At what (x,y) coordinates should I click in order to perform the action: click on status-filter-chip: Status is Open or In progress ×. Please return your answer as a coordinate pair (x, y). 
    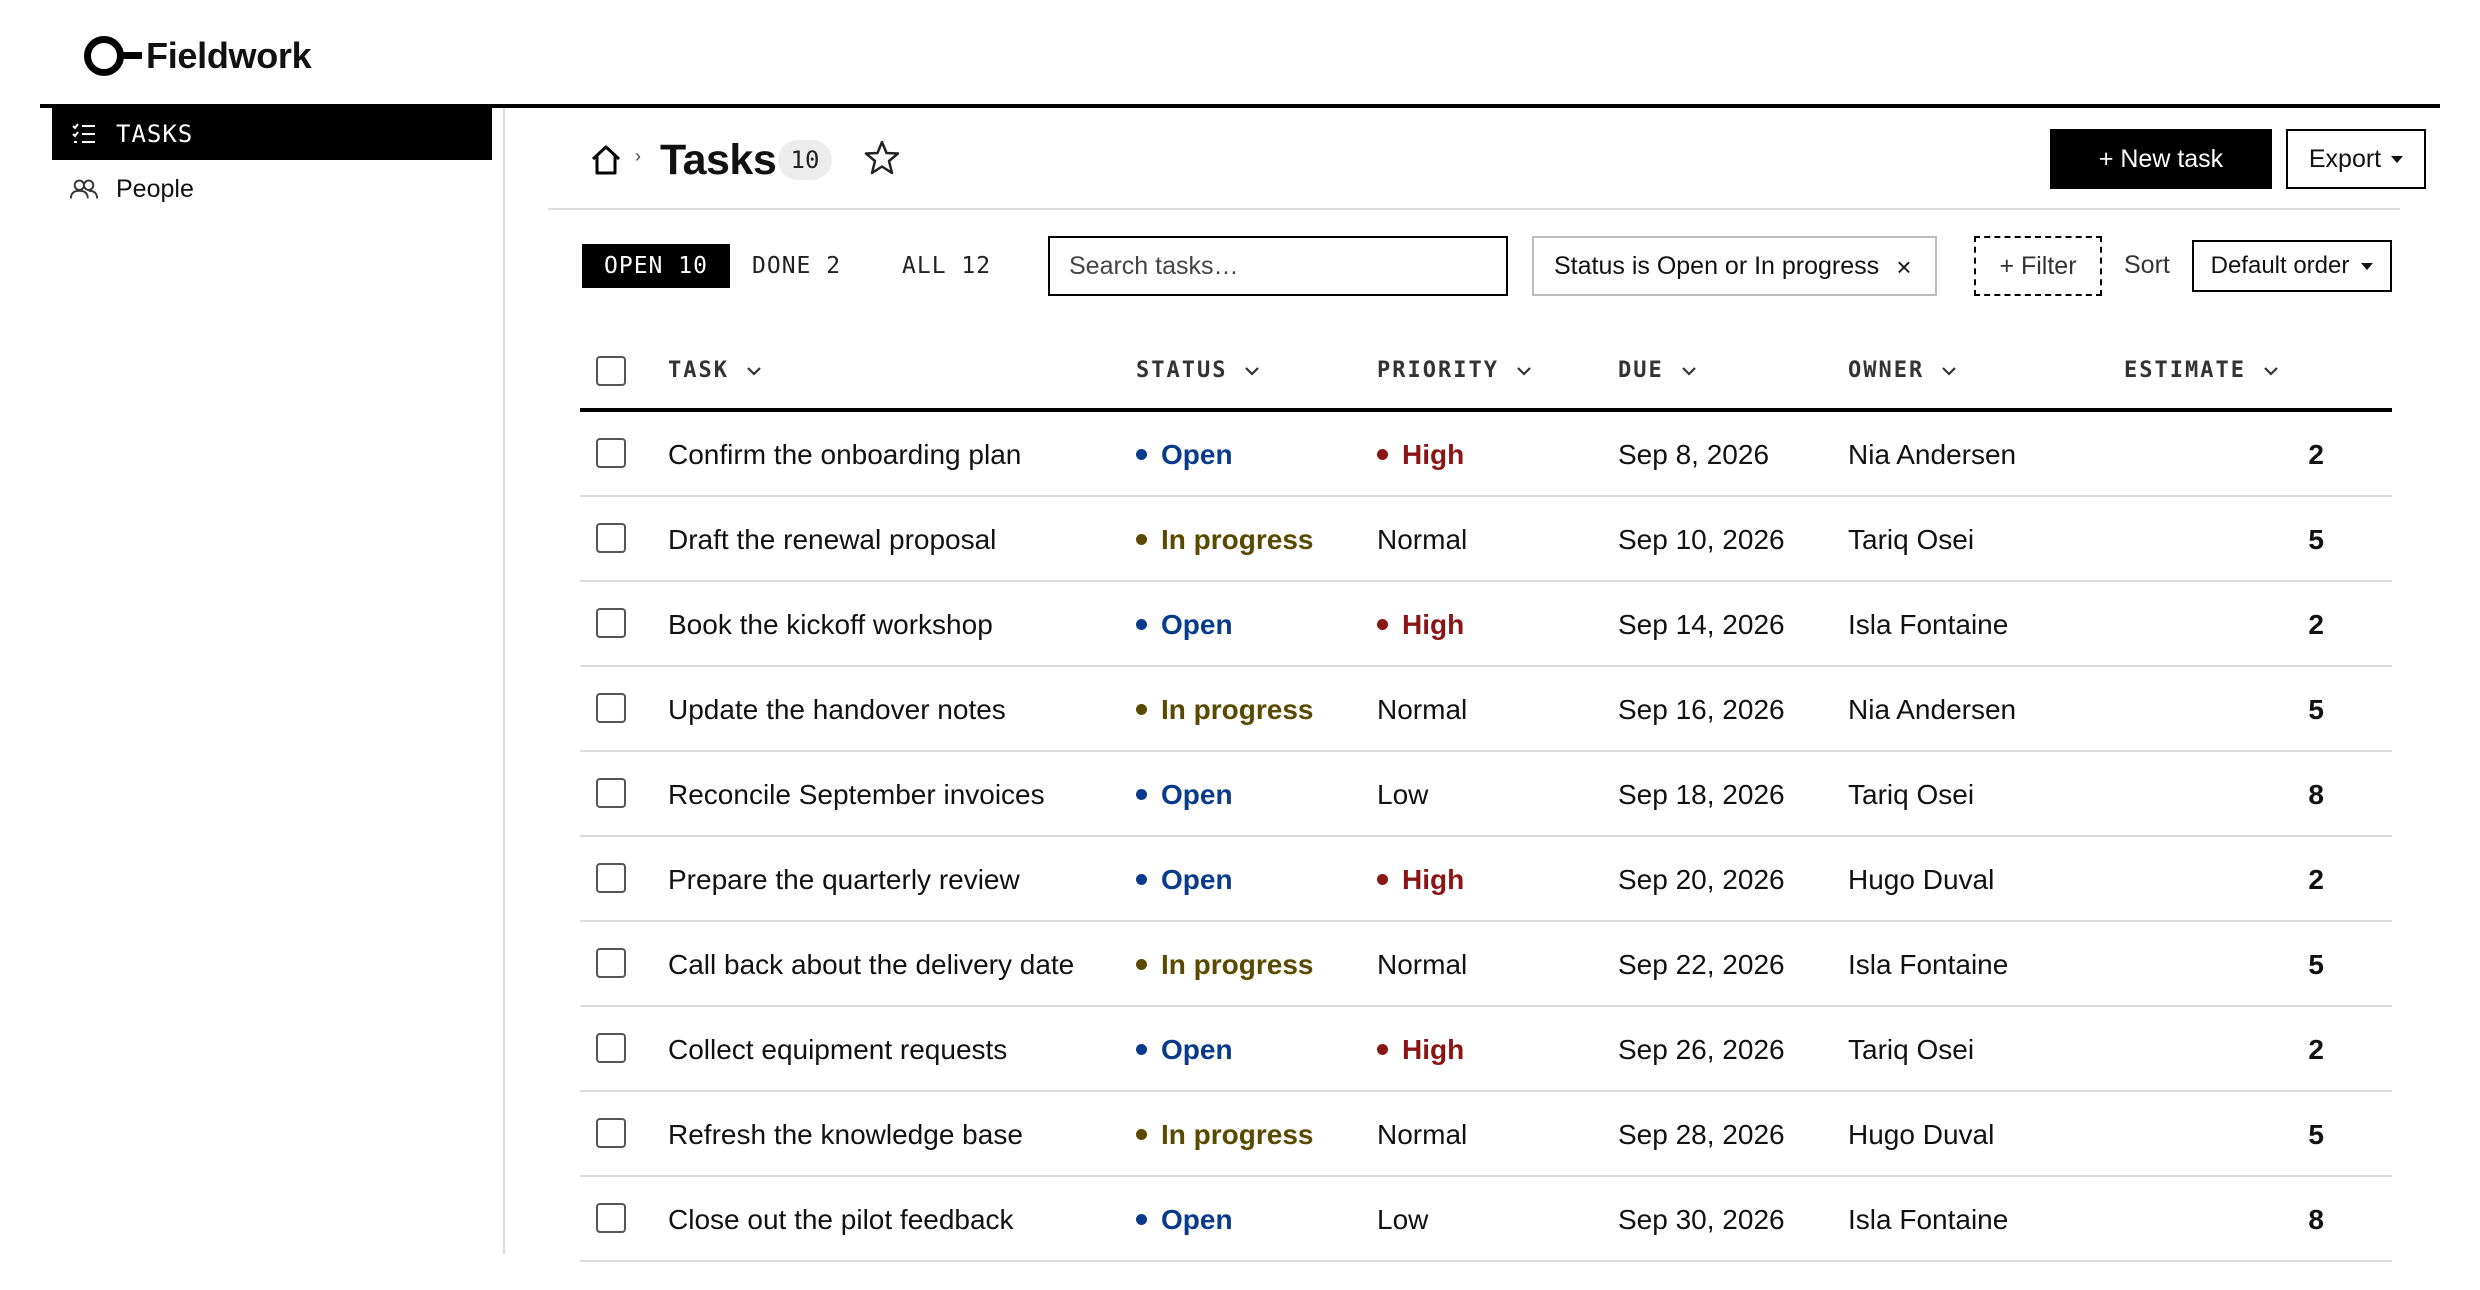
    Looking at the image, I should click on (1734, 266).